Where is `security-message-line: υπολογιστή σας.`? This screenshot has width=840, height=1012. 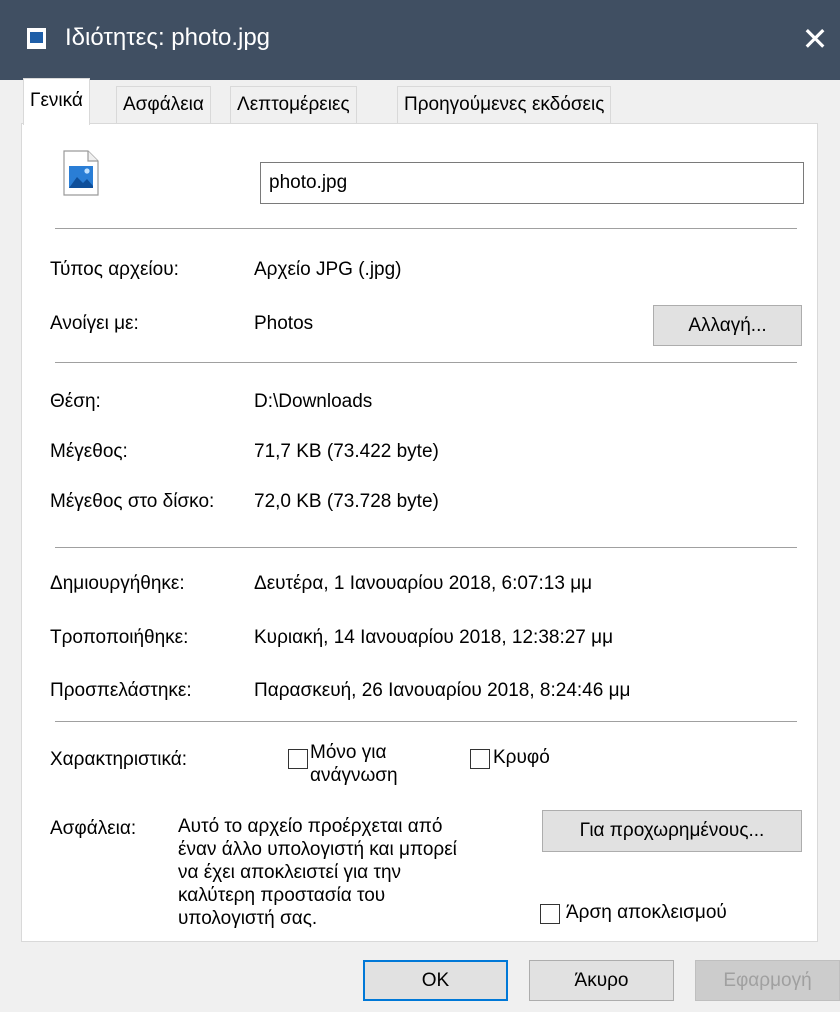
security-message-line: υπολογιστή σας. is located at coordinates (248, 918).